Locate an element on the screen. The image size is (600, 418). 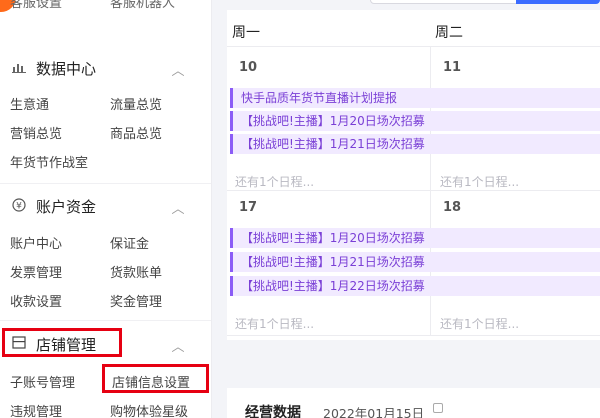
sidebar-item-festival-war-room: 年货节作战室 is located at coordinates (49, 161).